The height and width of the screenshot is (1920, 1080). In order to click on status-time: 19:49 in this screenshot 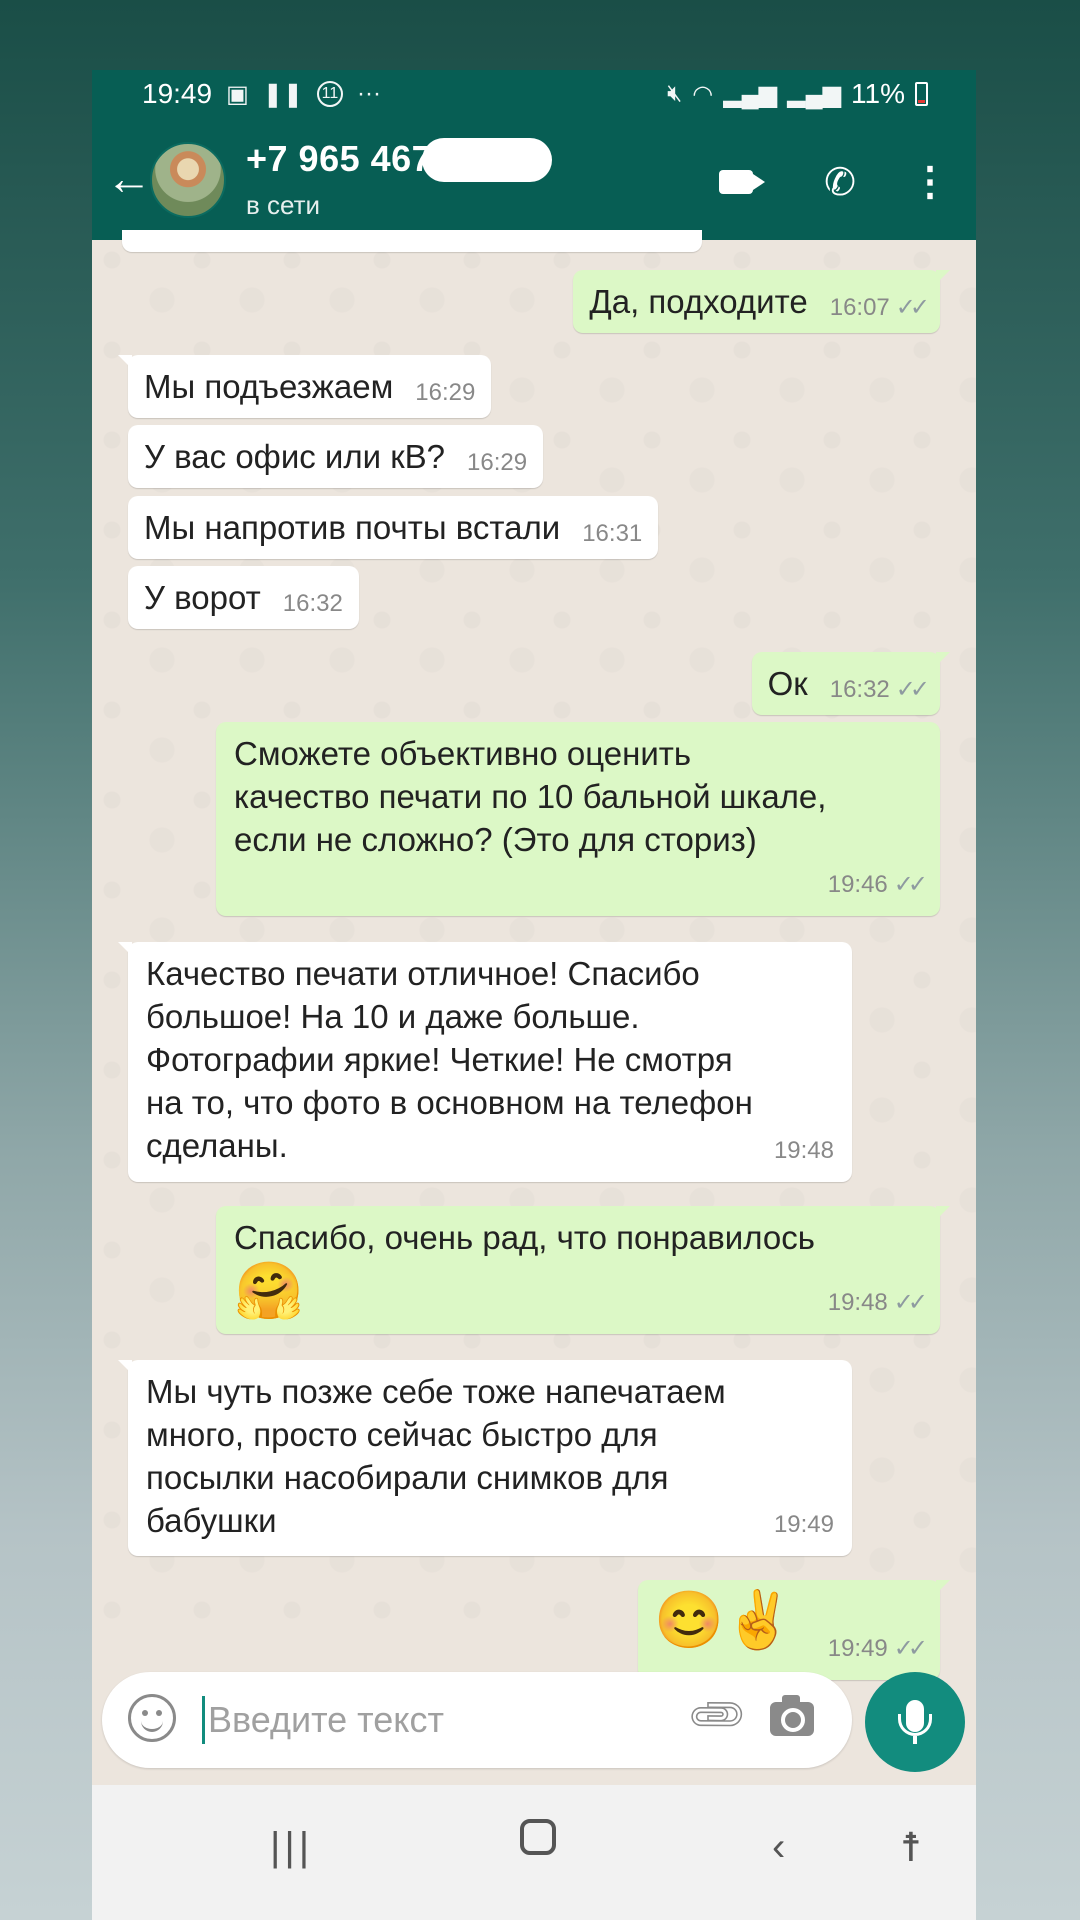, I will do `click(177, 93)`.